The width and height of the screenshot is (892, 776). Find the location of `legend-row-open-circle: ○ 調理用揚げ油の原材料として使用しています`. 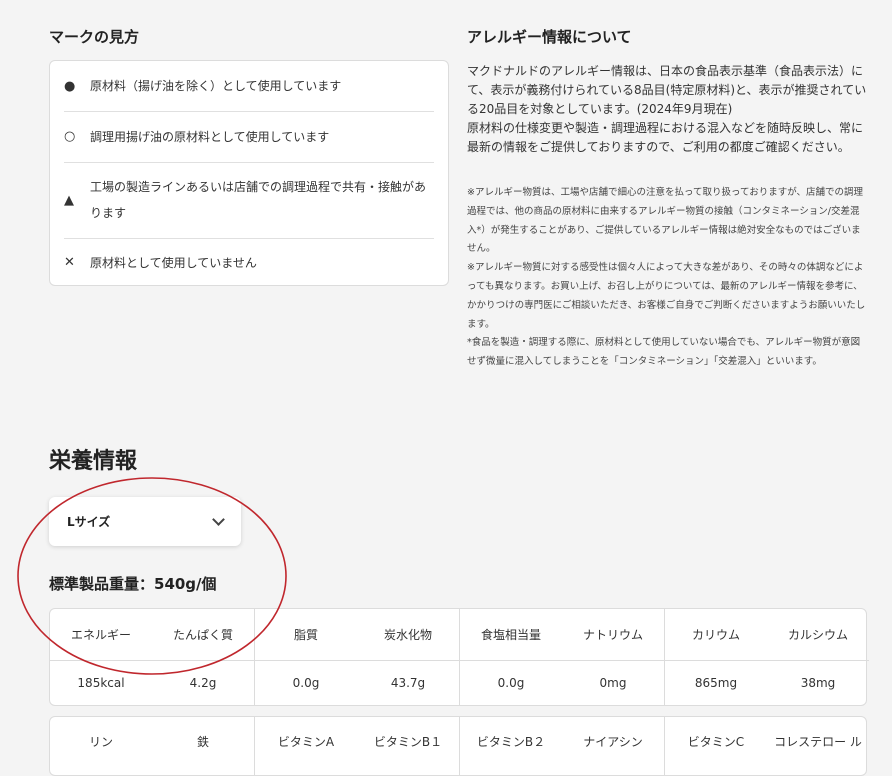

legend-row-open-circle: ○ 調理用揚げ油の原材料として使用しています is located at coordinates (249, 137).